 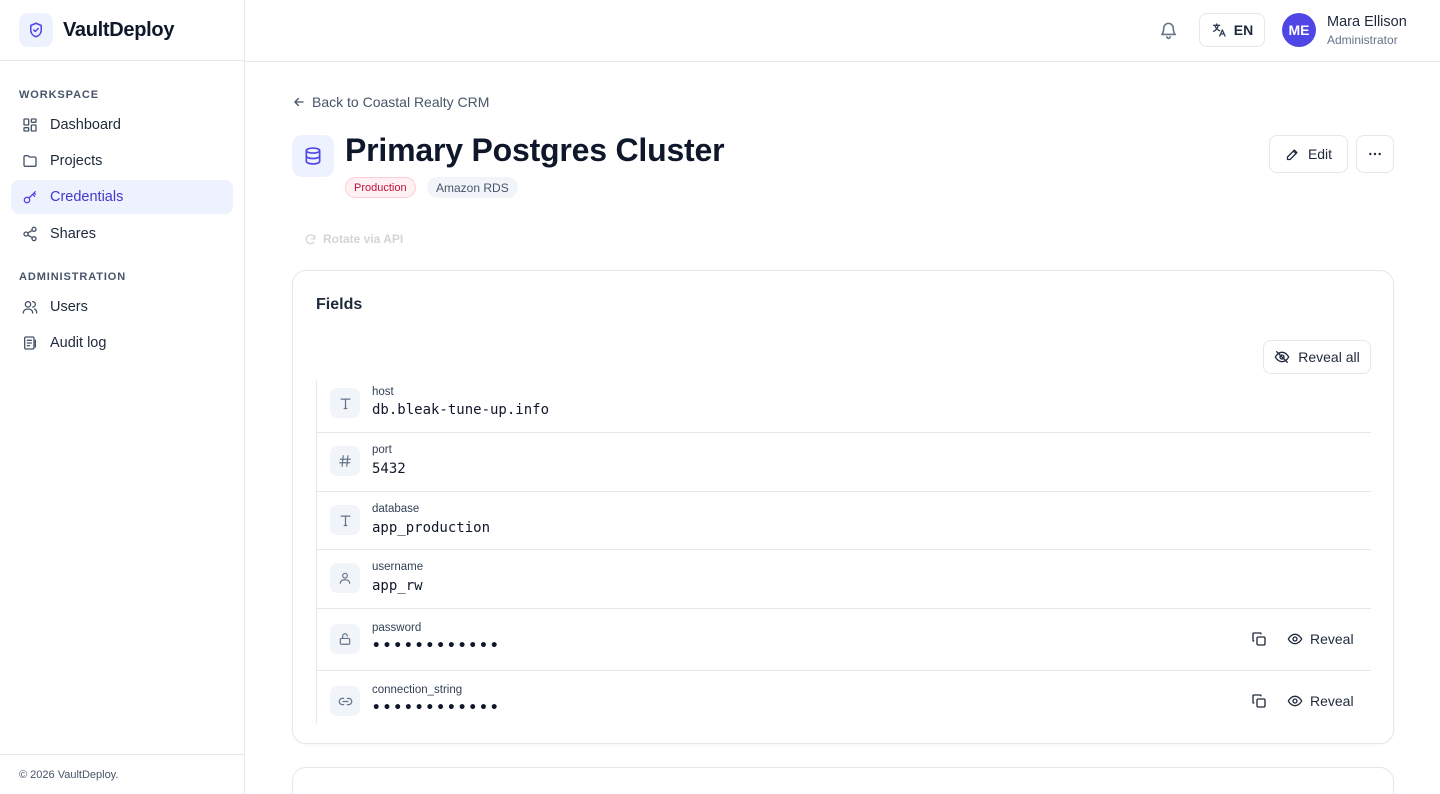 What do you see at coordinates (1329, 357) in the screenshot?
I see `reveal-all-label: Reveal all` at bounding box center [1329, 357].